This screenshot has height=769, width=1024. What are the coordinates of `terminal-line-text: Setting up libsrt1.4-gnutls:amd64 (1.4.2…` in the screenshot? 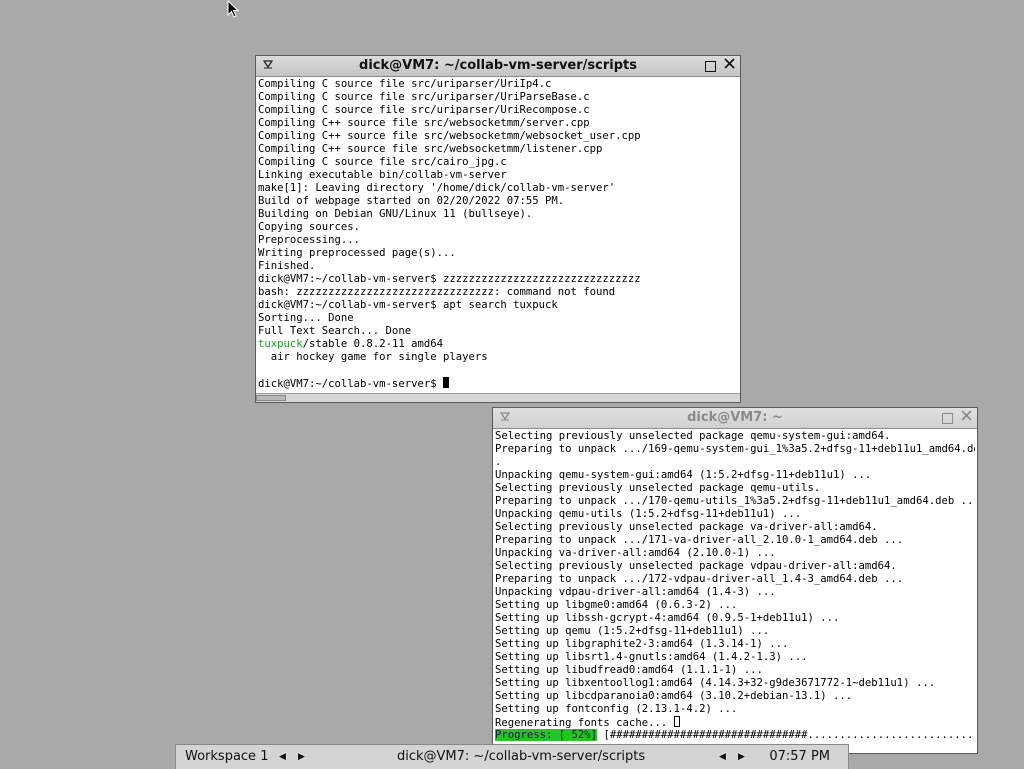 It's located at (651, 657).